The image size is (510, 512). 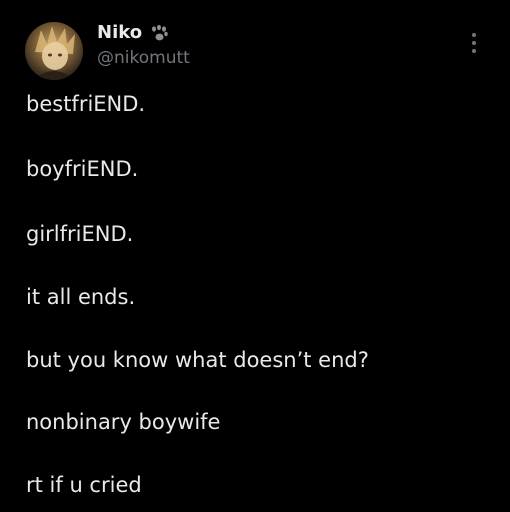 What do you see at coordinates (474, 43) in the screenshot?
I see `more-options-icon` at bounding box center [474, 43].